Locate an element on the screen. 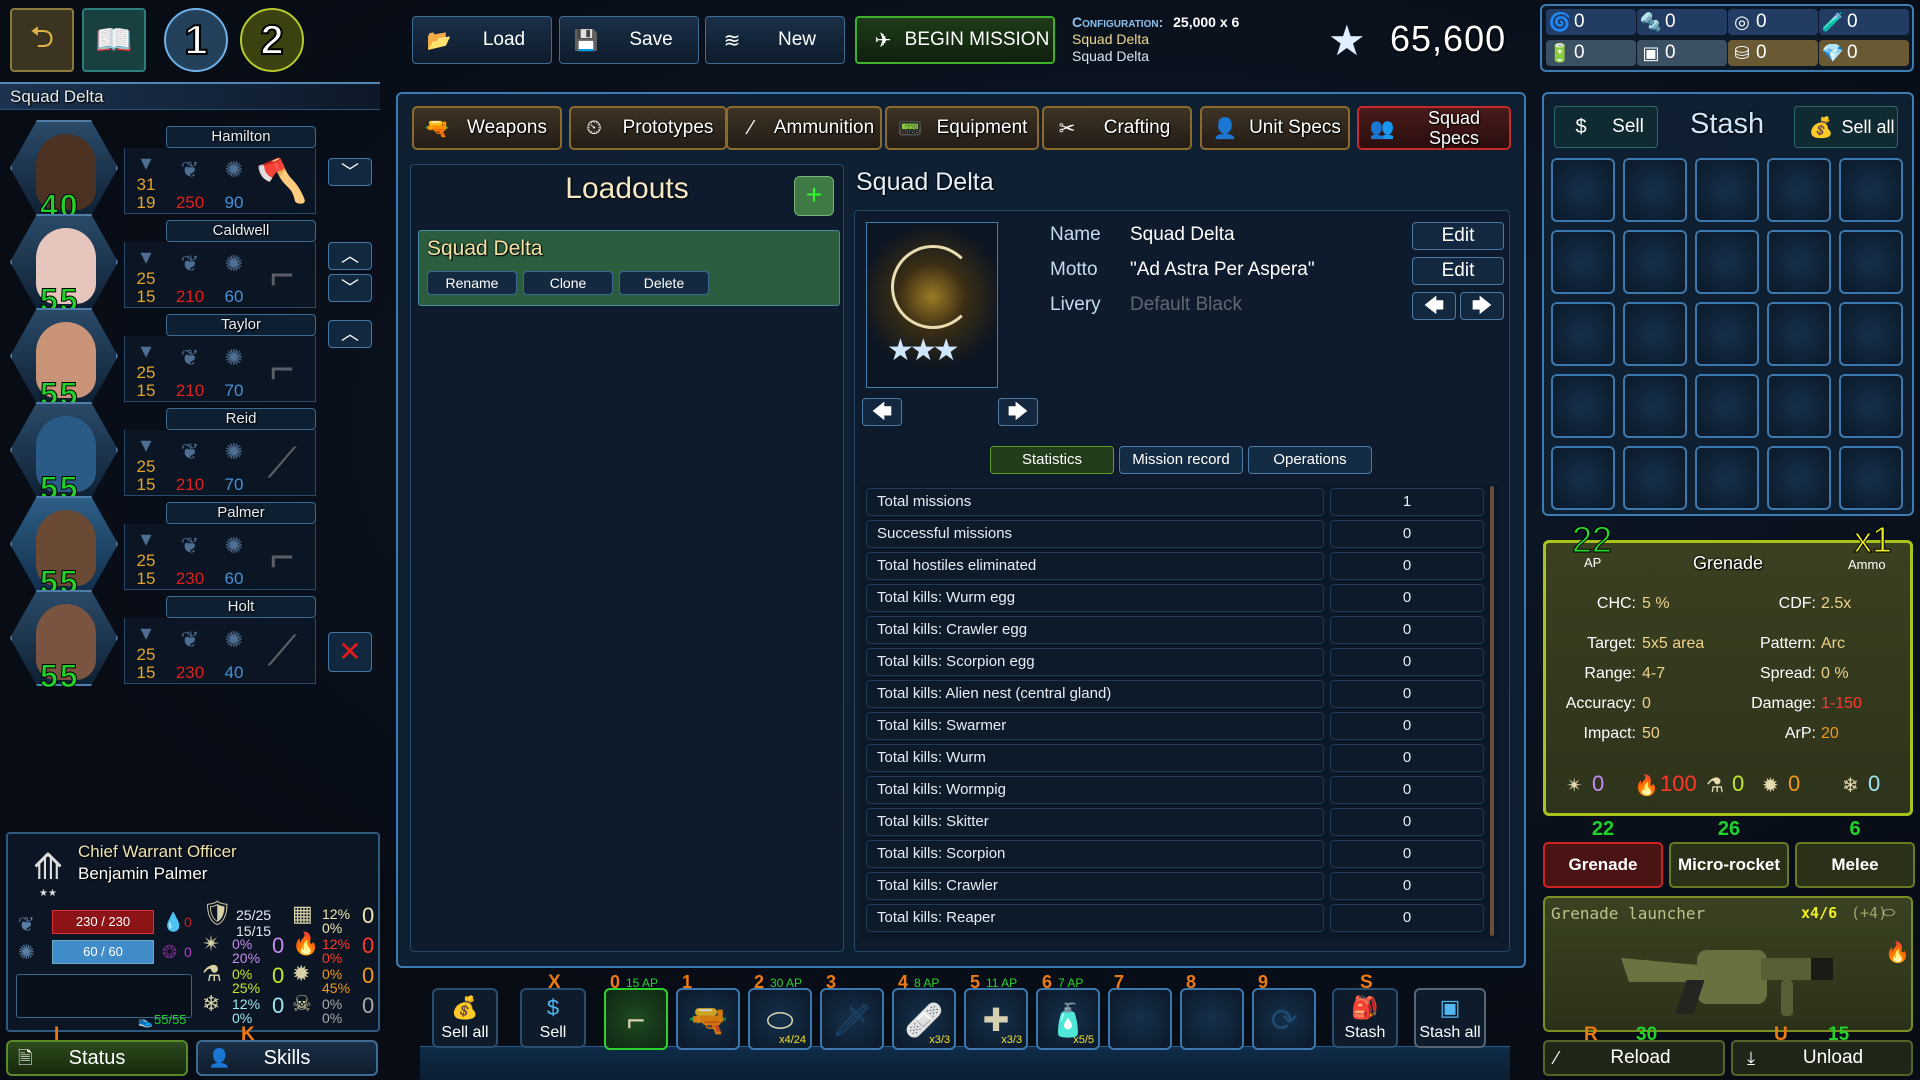  tab-operations: Operations is located at coordinates (1310, 460).